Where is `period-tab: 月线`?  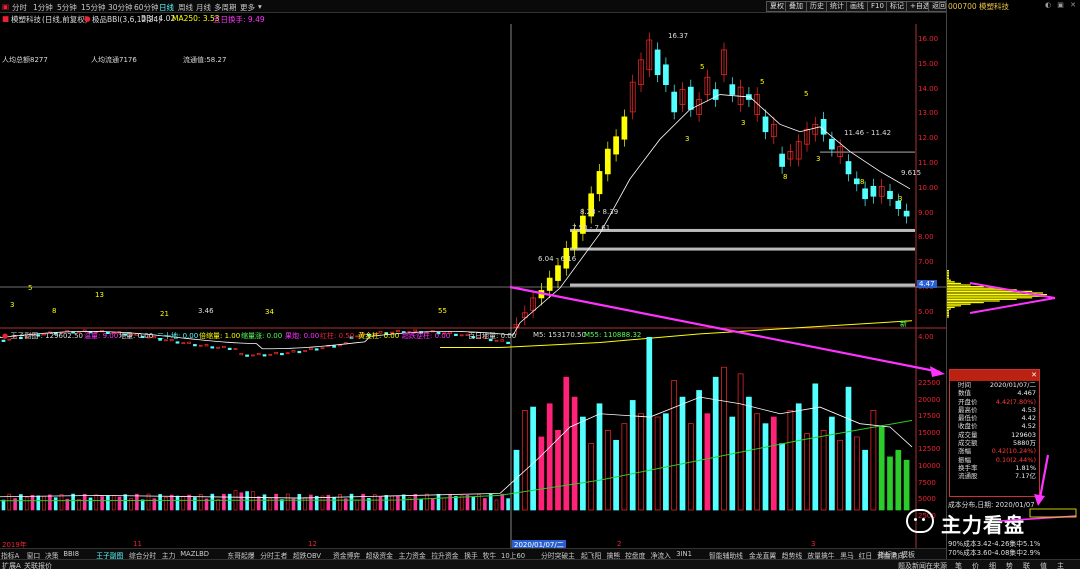
period-tab: 月线 is located at coordinates (203, 7).